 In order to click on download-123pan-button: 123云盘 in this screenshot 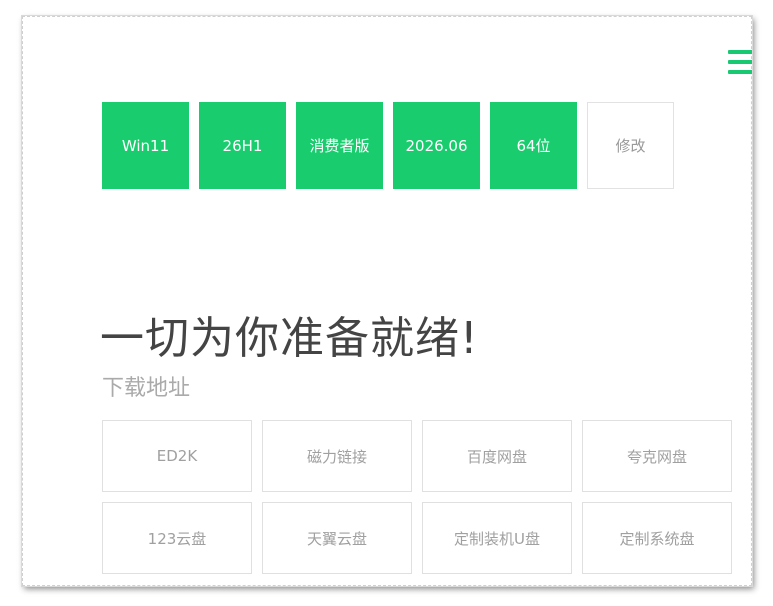, I will do `click(177, 538)`.